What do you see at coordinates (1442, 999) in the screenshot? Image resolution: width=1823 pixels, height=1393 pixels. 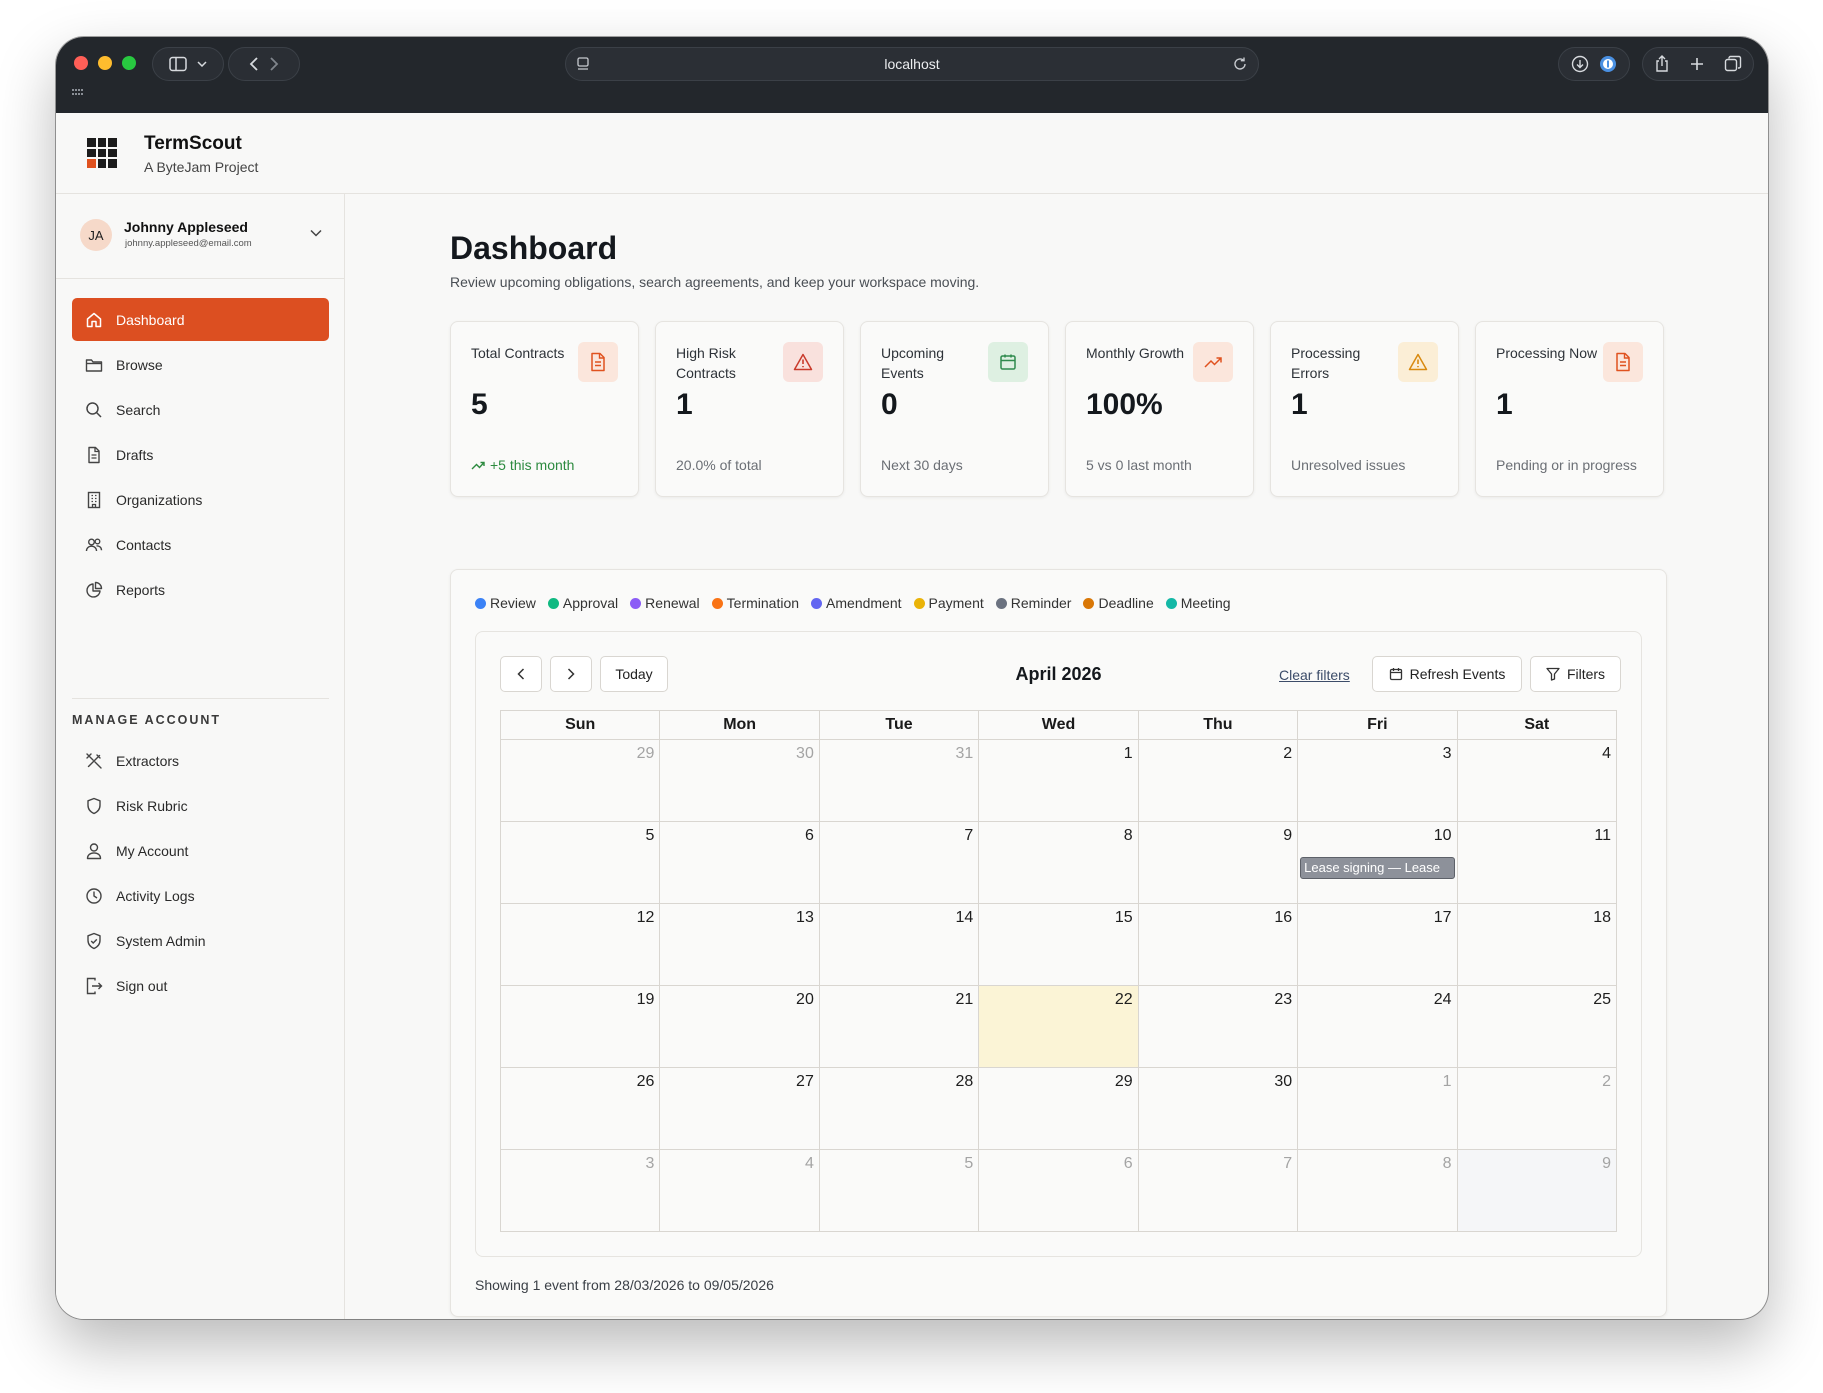 I see `day-number: 24` at bounding box center [1442, 999].